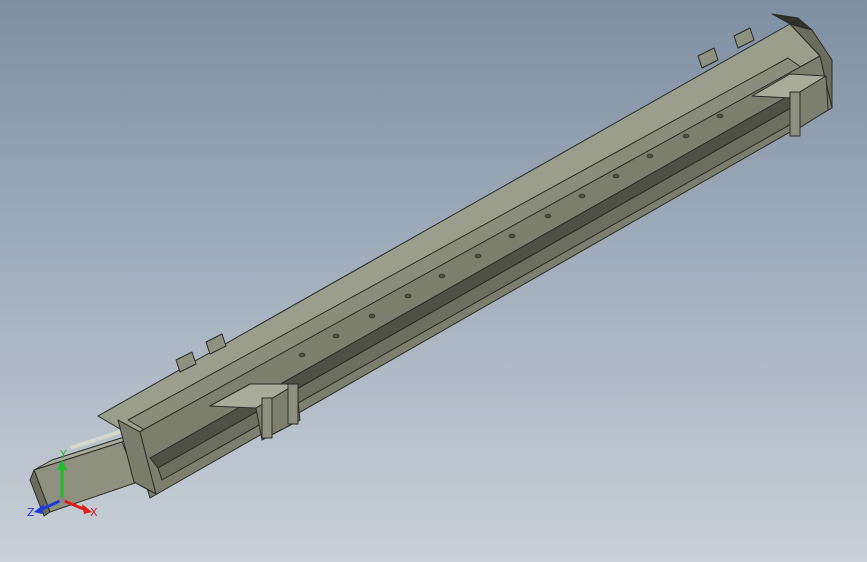 The image size is (867, 562). Describe the element at coordinates (31, 512) in the screenshot. I see `triad-z-label: Z` at that location.